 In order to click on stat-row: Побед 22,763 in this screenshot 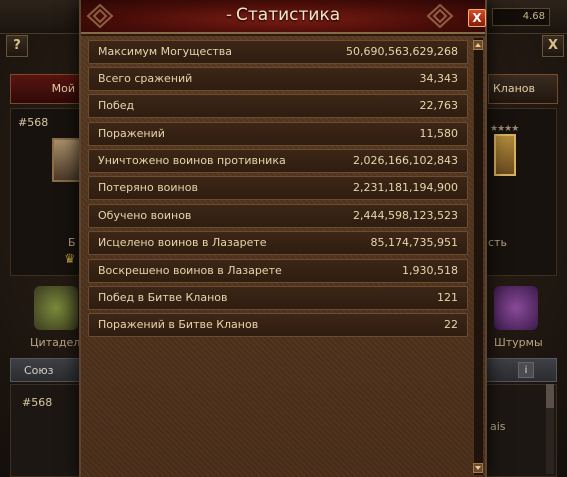, I will do `click(278, 106)`.